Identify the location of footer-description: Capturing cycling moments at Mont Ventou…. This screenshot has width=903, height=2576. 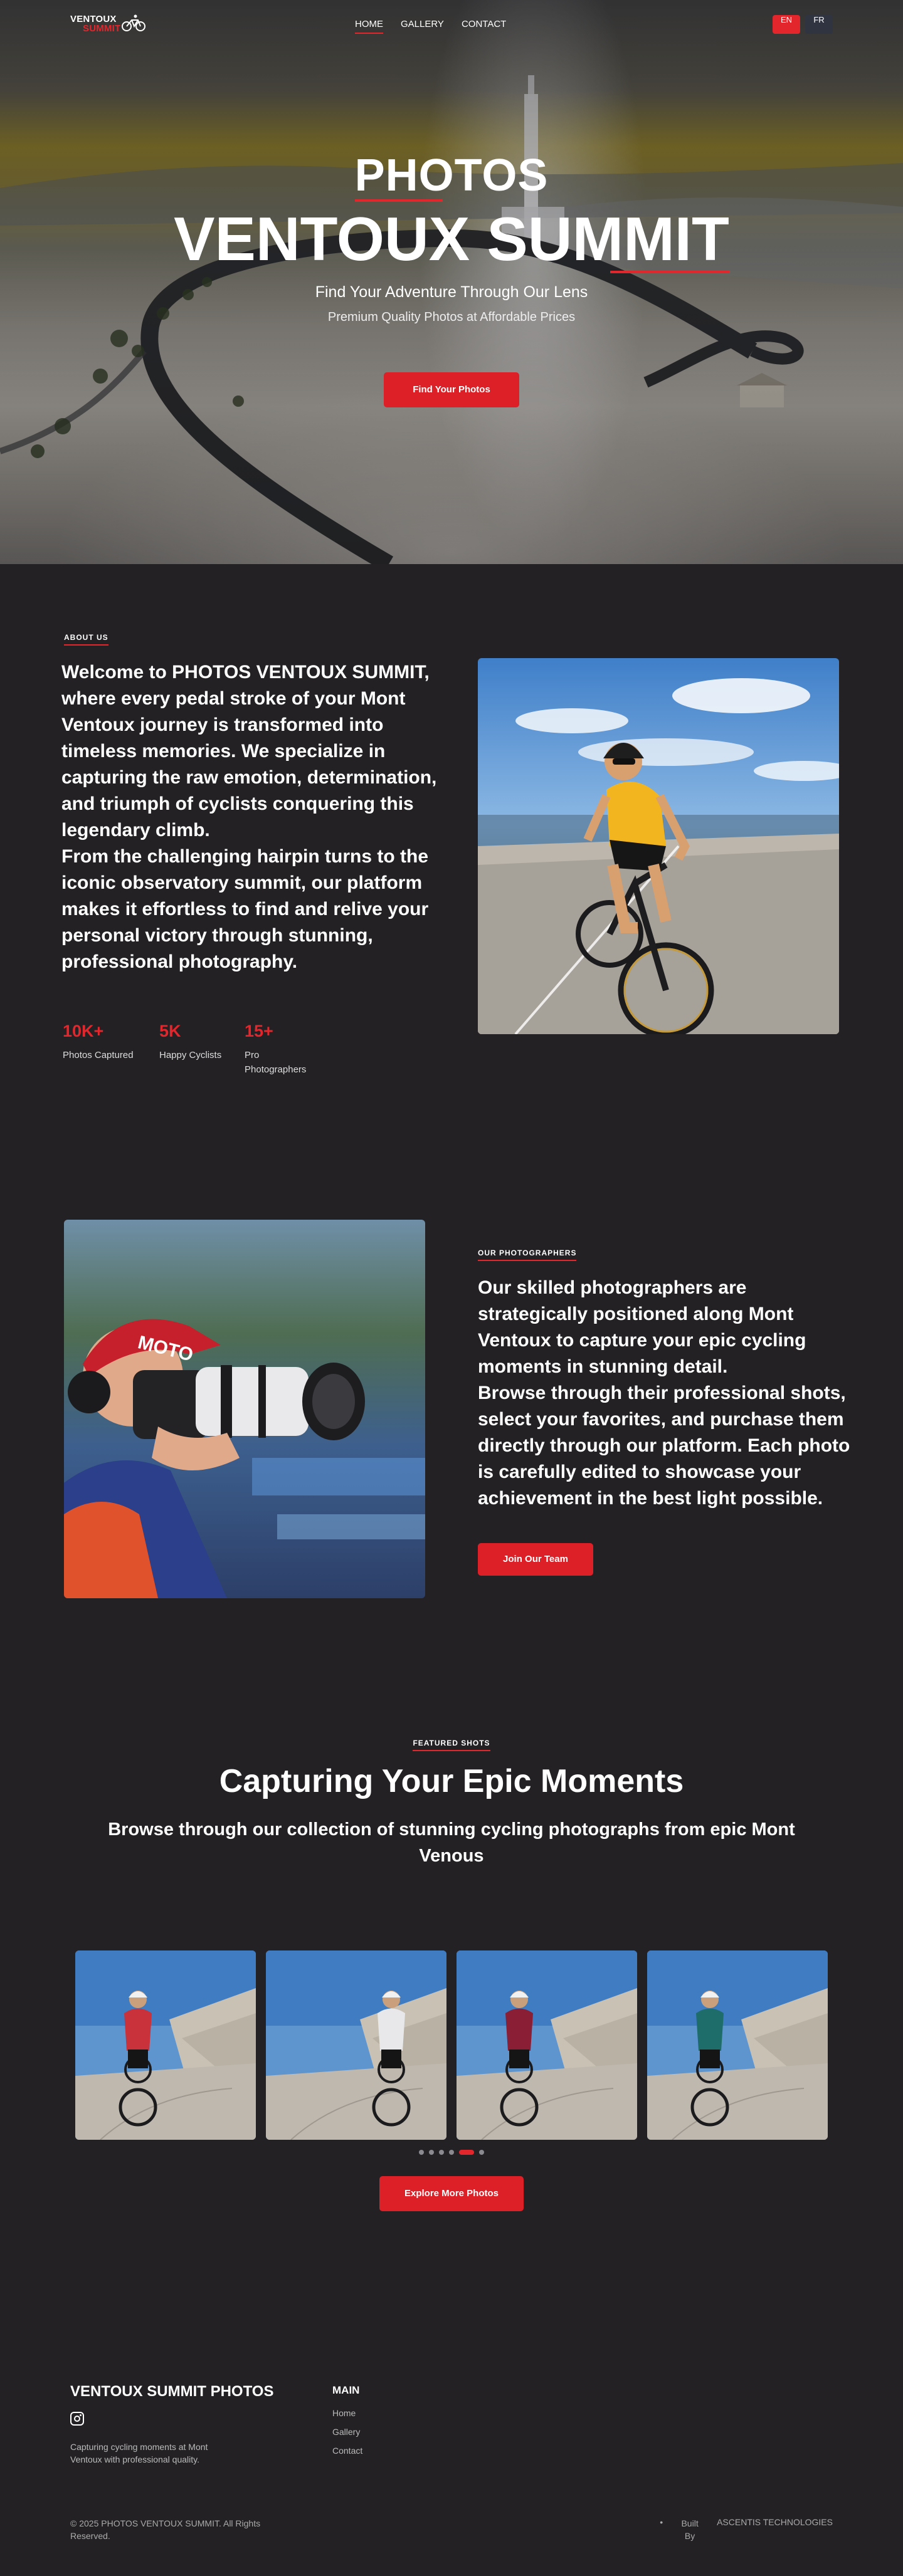
(139, 2453).